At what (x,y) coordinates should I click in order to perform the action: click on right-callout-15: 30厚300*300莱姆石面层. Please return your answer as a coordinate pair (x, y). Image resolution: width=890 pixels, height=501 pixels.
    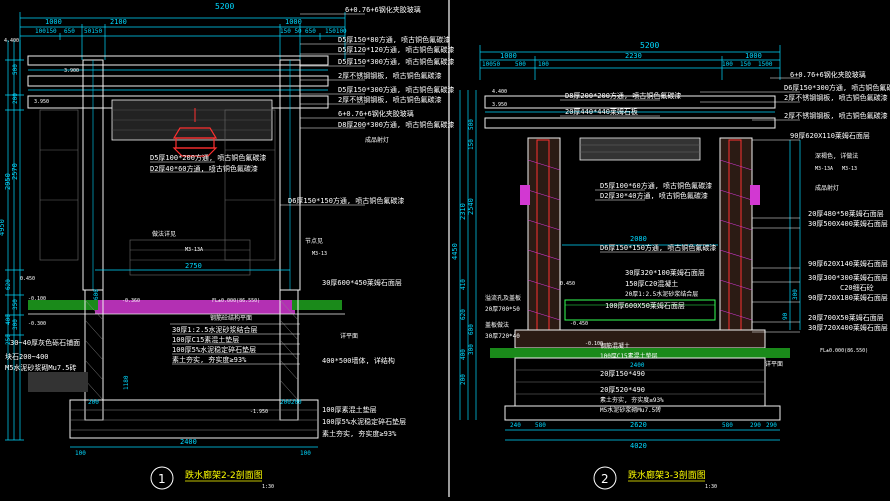
    Looking at the image, I should click on (848, 277).